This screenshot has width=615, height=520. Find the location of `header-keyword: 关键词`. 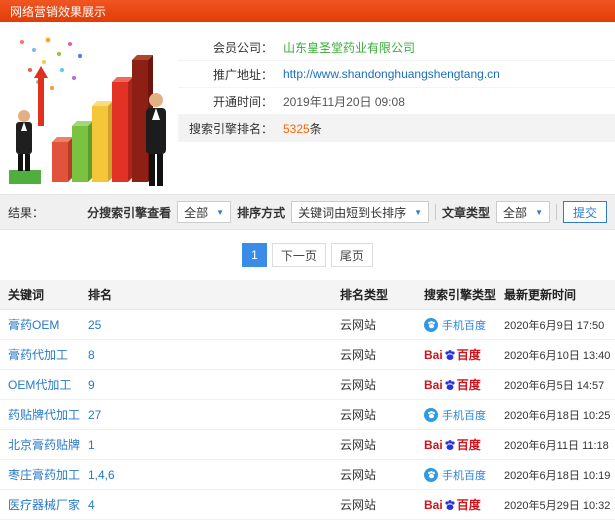

header-keyword: 关键词 is located at coordinates (40, 295).